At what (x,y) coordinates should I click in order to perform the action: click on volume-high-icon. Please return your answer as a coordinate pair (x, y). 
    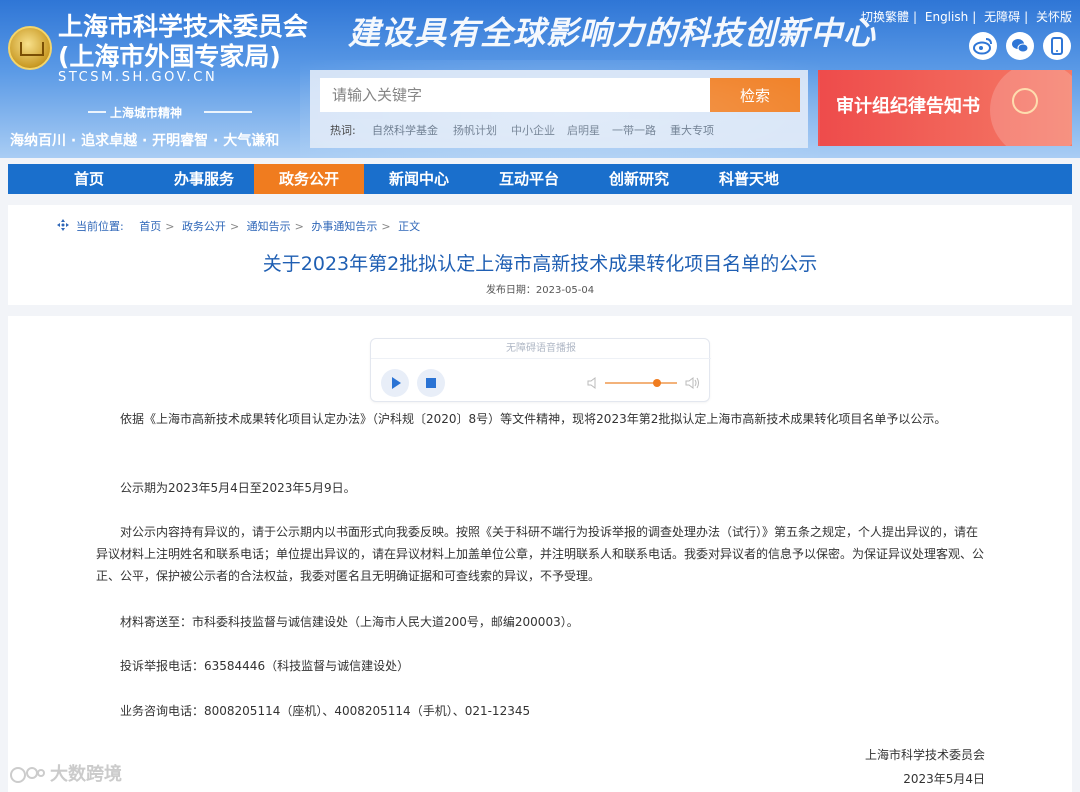
    Looking at the image, I should click on (693, 383).